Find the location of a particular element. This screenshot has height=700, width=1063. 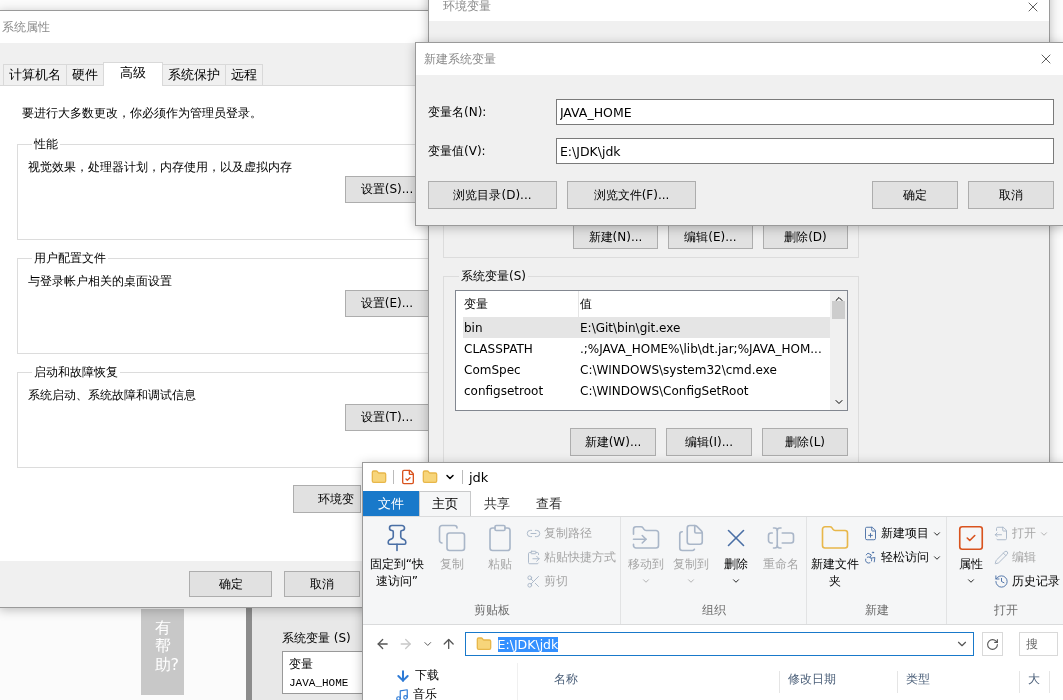

ribbon-button: 删除 is located at coordinates (736, 562).